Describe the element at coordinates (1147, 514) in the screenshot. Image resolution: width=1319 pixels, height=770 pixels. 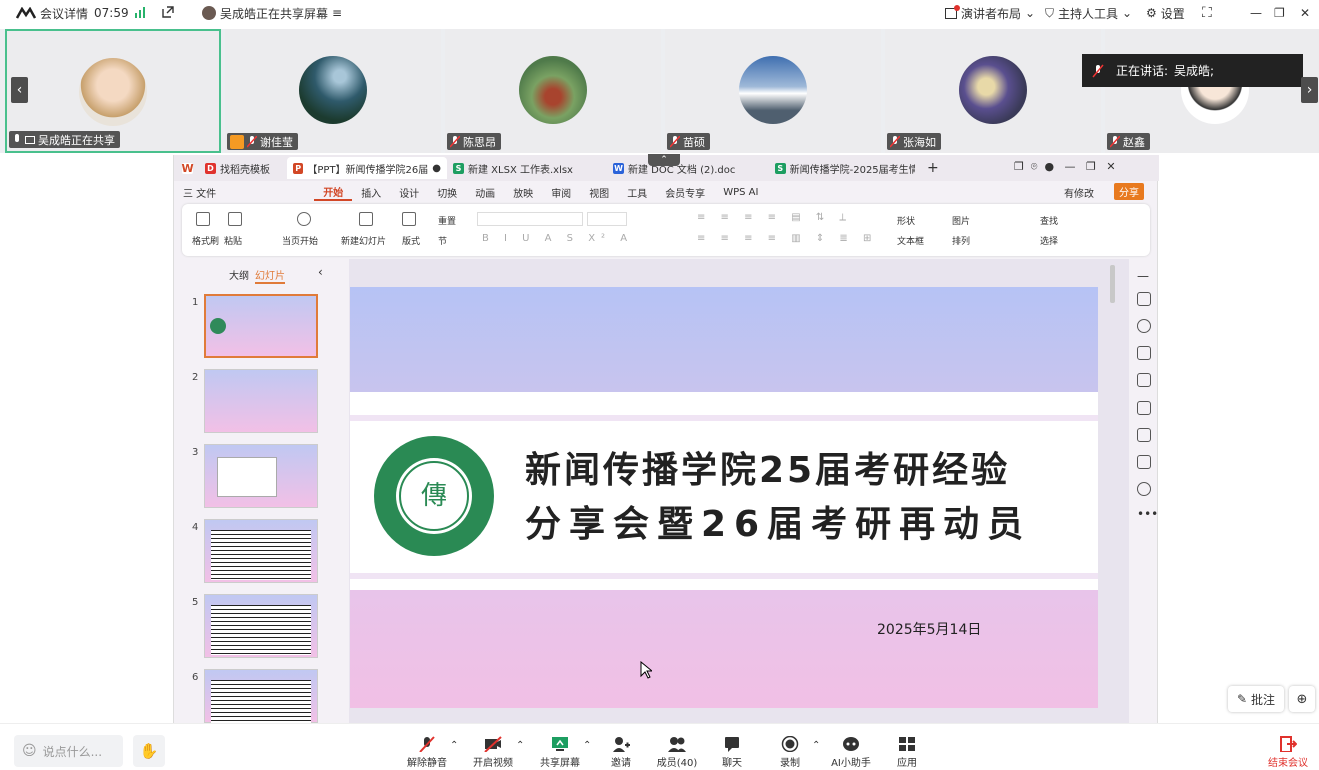
I see `more-icon: •••` at that location.